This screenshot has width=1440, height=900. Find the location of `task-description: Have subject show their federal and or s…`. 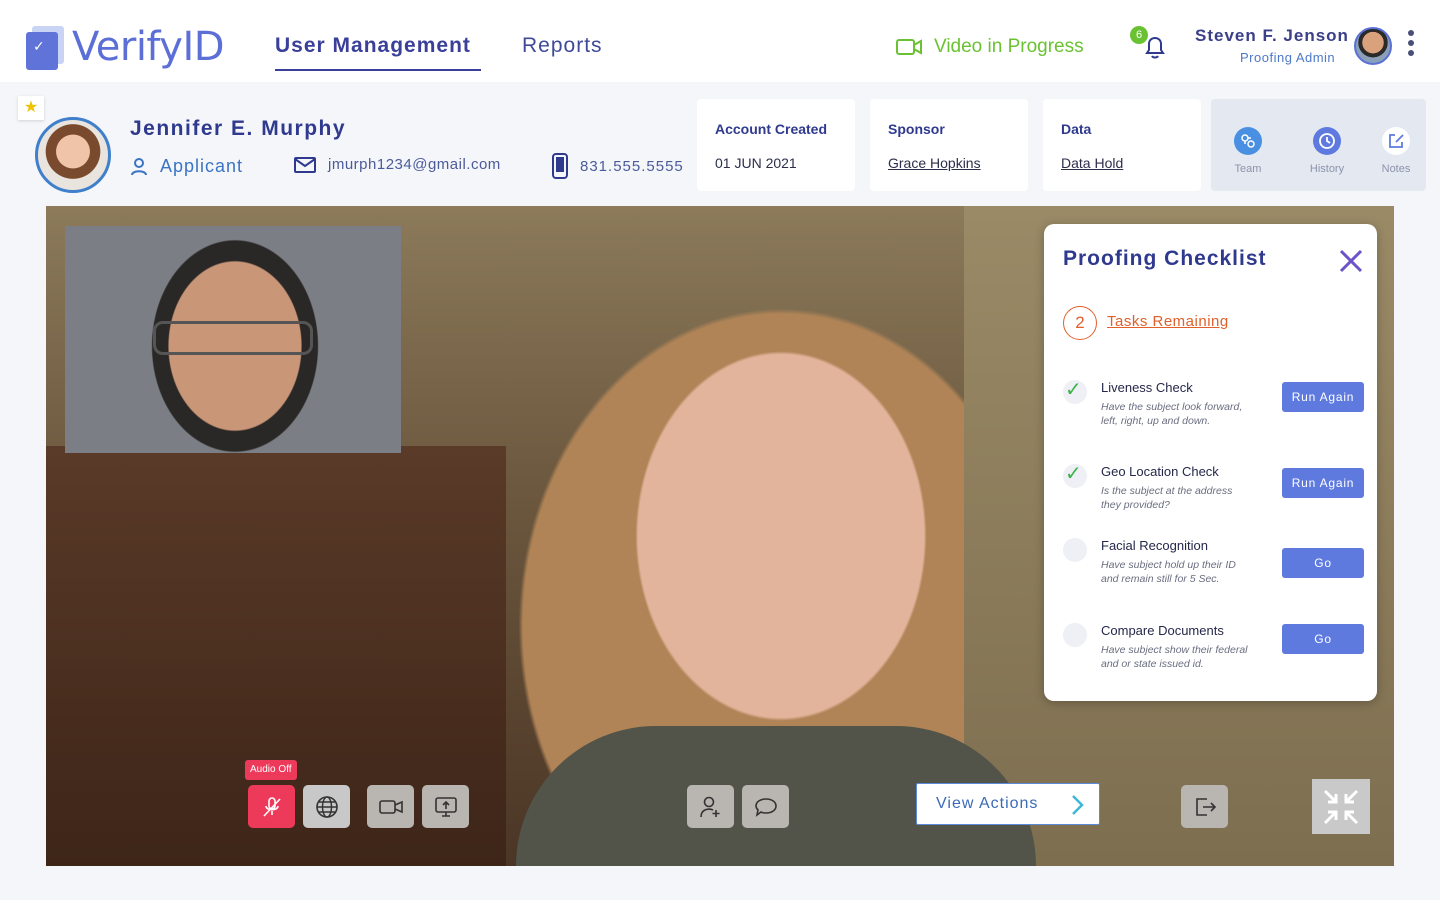

task-description: Have subject show their federal and or s… is located at coordinates (1174, 657).